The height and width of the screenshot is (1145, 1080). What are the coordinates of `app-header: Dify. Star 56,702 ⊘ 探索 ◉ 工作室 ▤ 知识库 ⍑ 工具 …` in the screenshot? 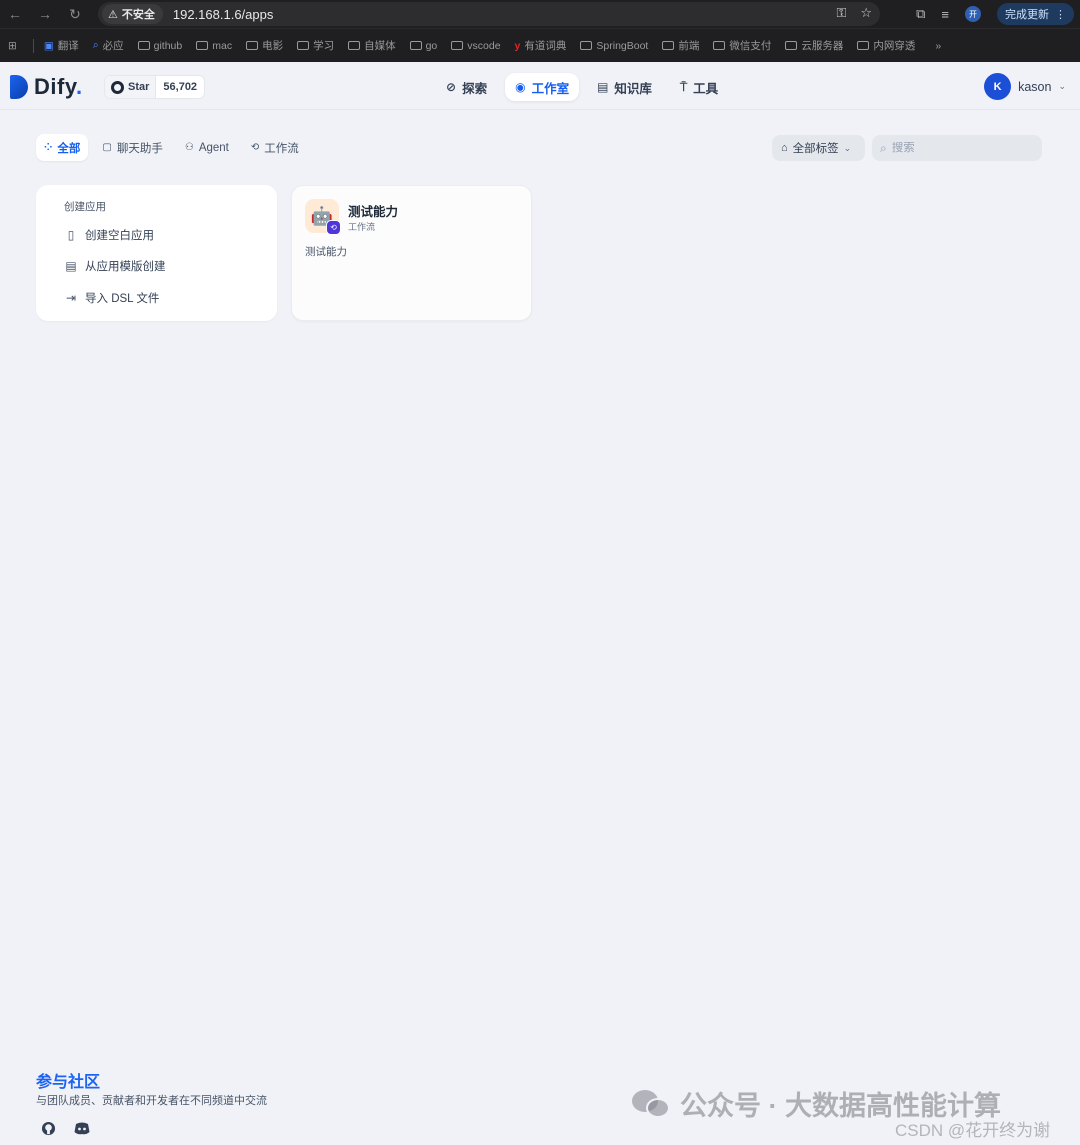 It's located at (540, 86).